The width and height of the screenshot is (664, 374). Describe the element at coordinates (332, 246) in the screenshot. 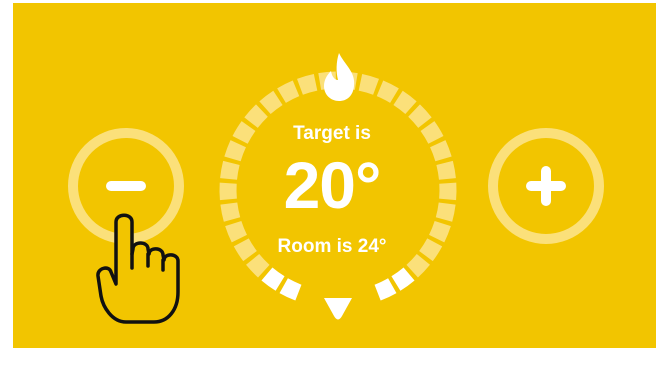

I see `room-temperature-label: Room is 24°` at that location.